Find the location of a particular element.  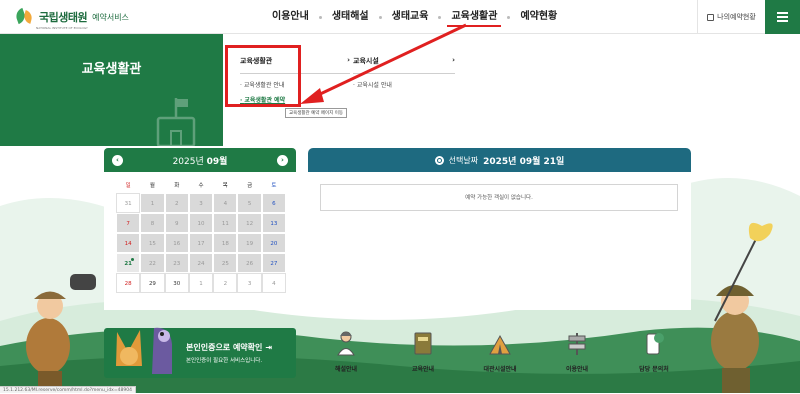

clock-icon is located at coordinates (439, 160).